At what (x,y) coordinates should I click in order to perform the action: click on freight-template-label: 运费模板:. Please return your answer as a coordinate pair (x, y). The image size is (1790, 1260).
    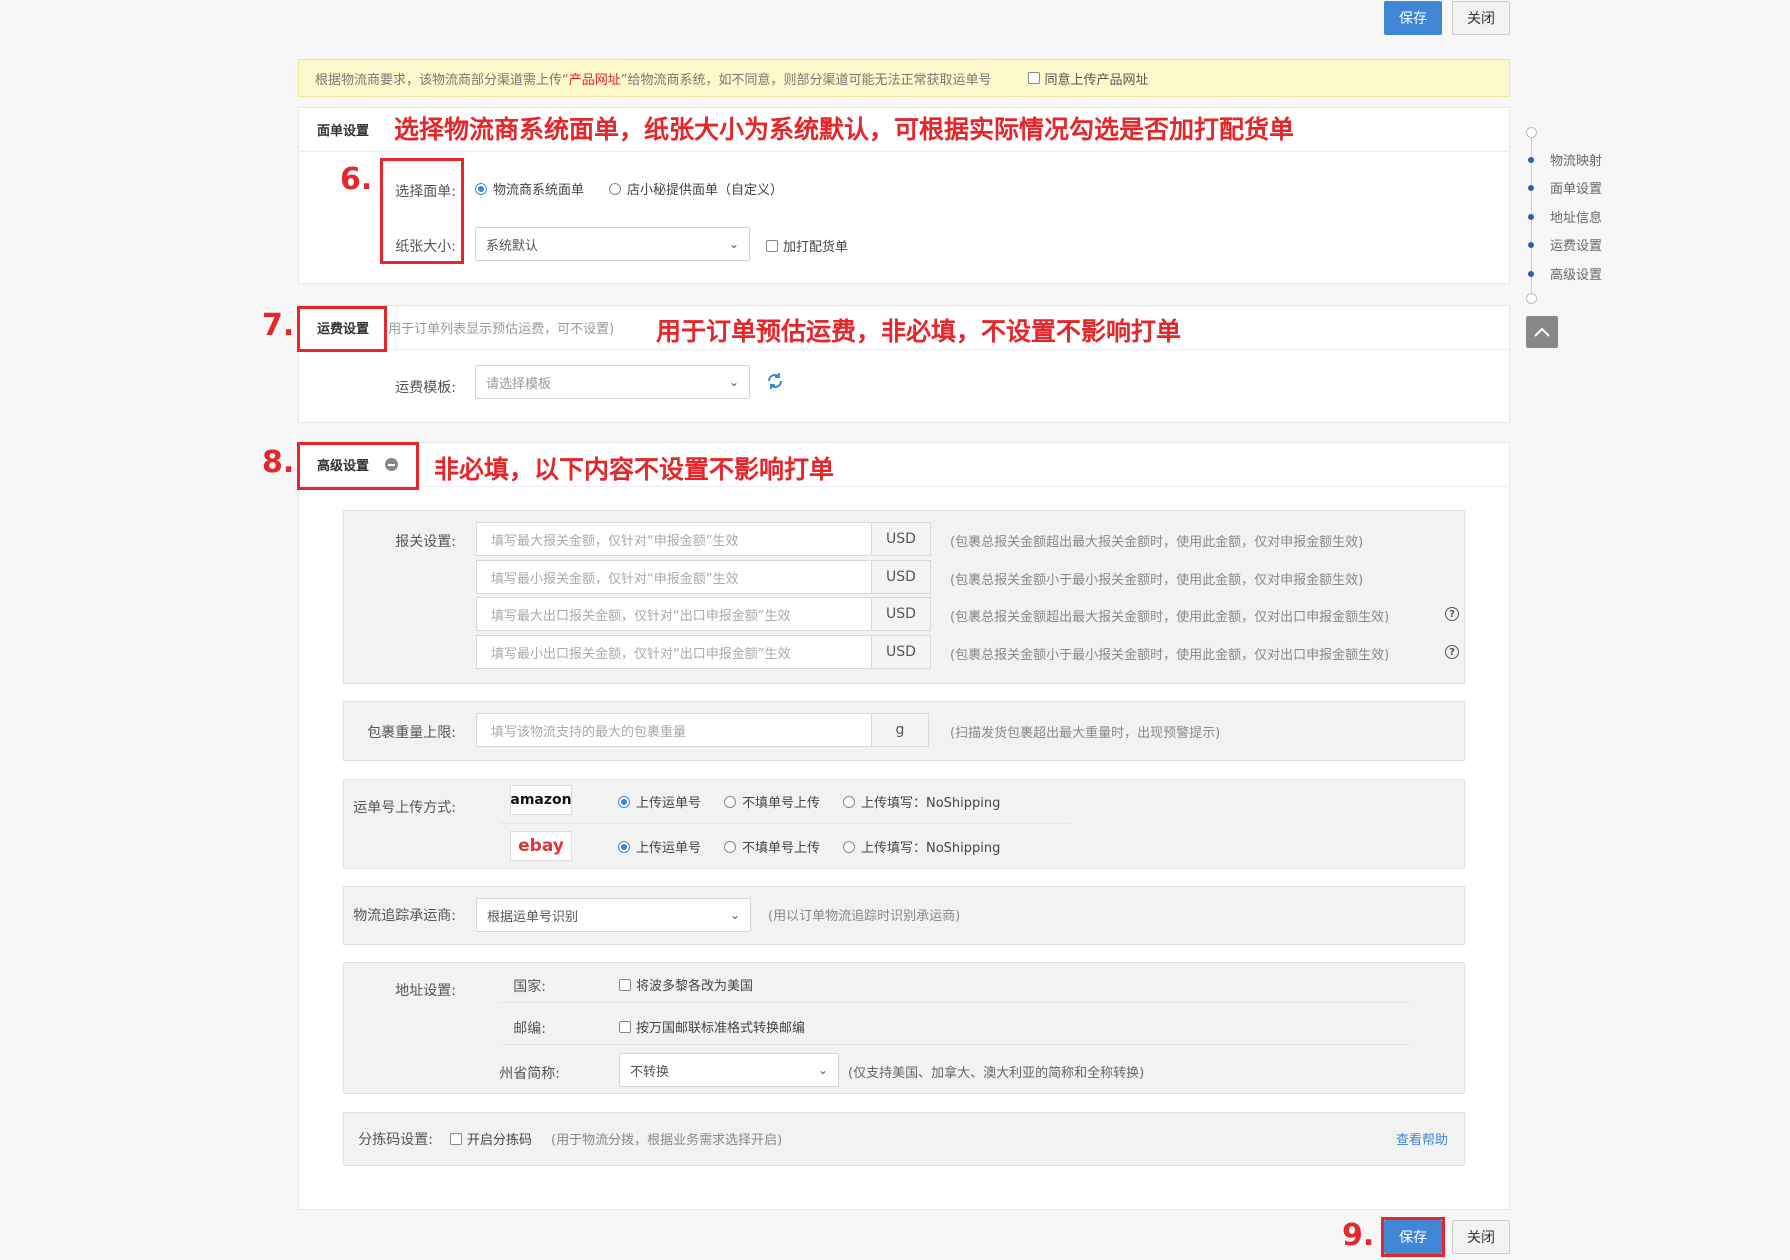
    Looking at the image, I should click on (425, 388).